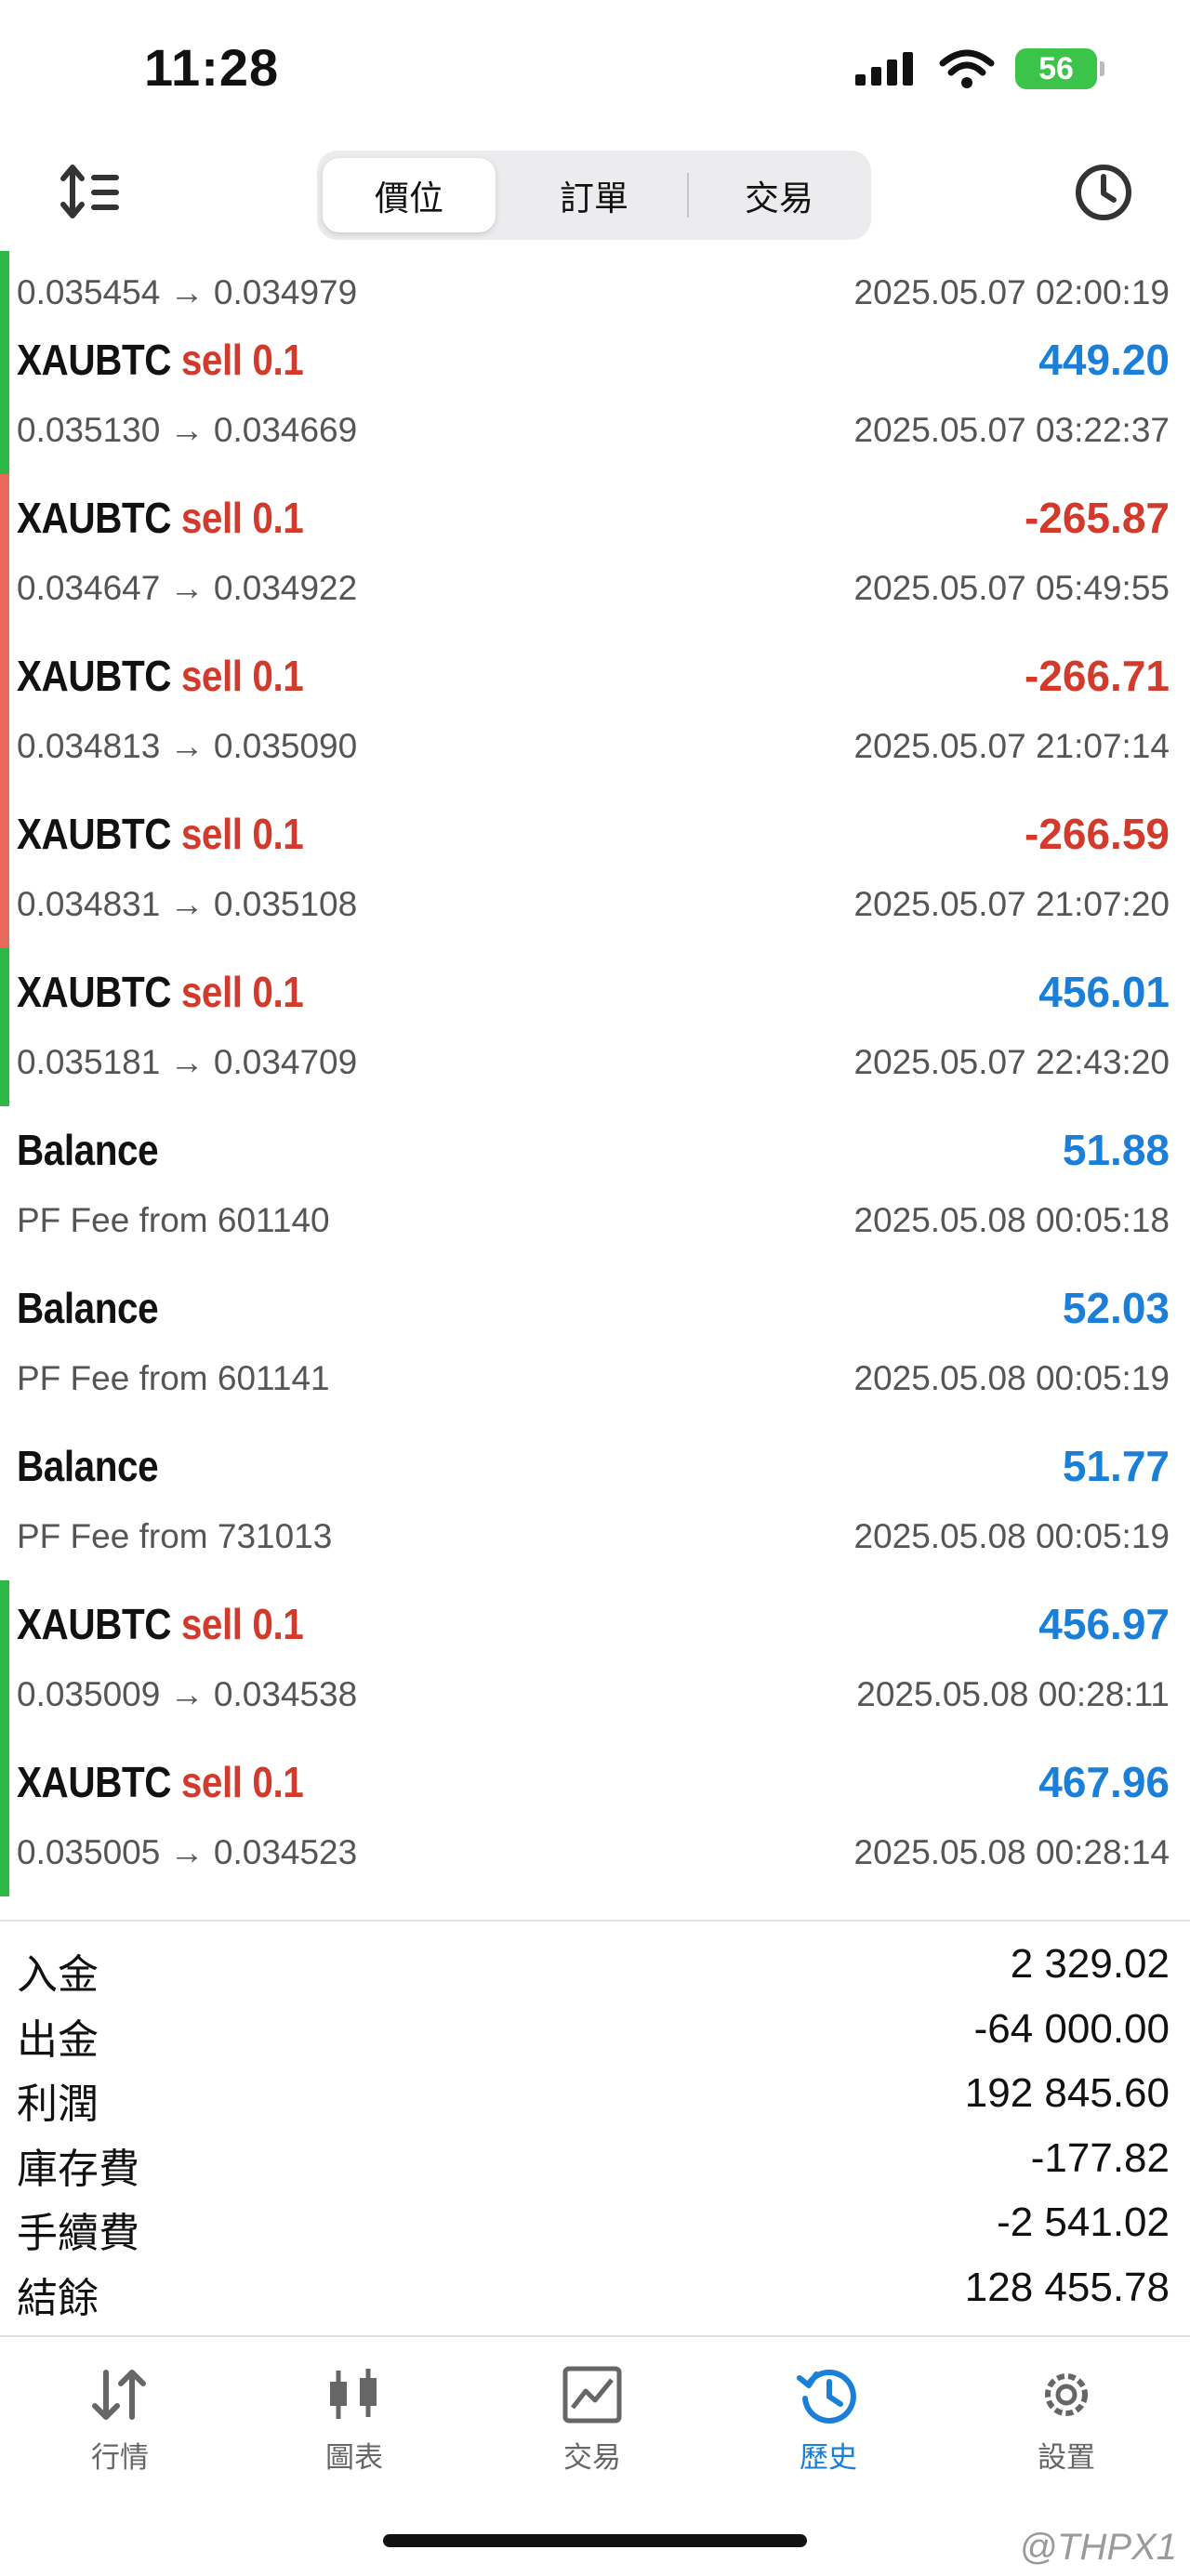 The image size is (1190, 2576). I want to click on tab-label: 交易, so click(592, 2457).